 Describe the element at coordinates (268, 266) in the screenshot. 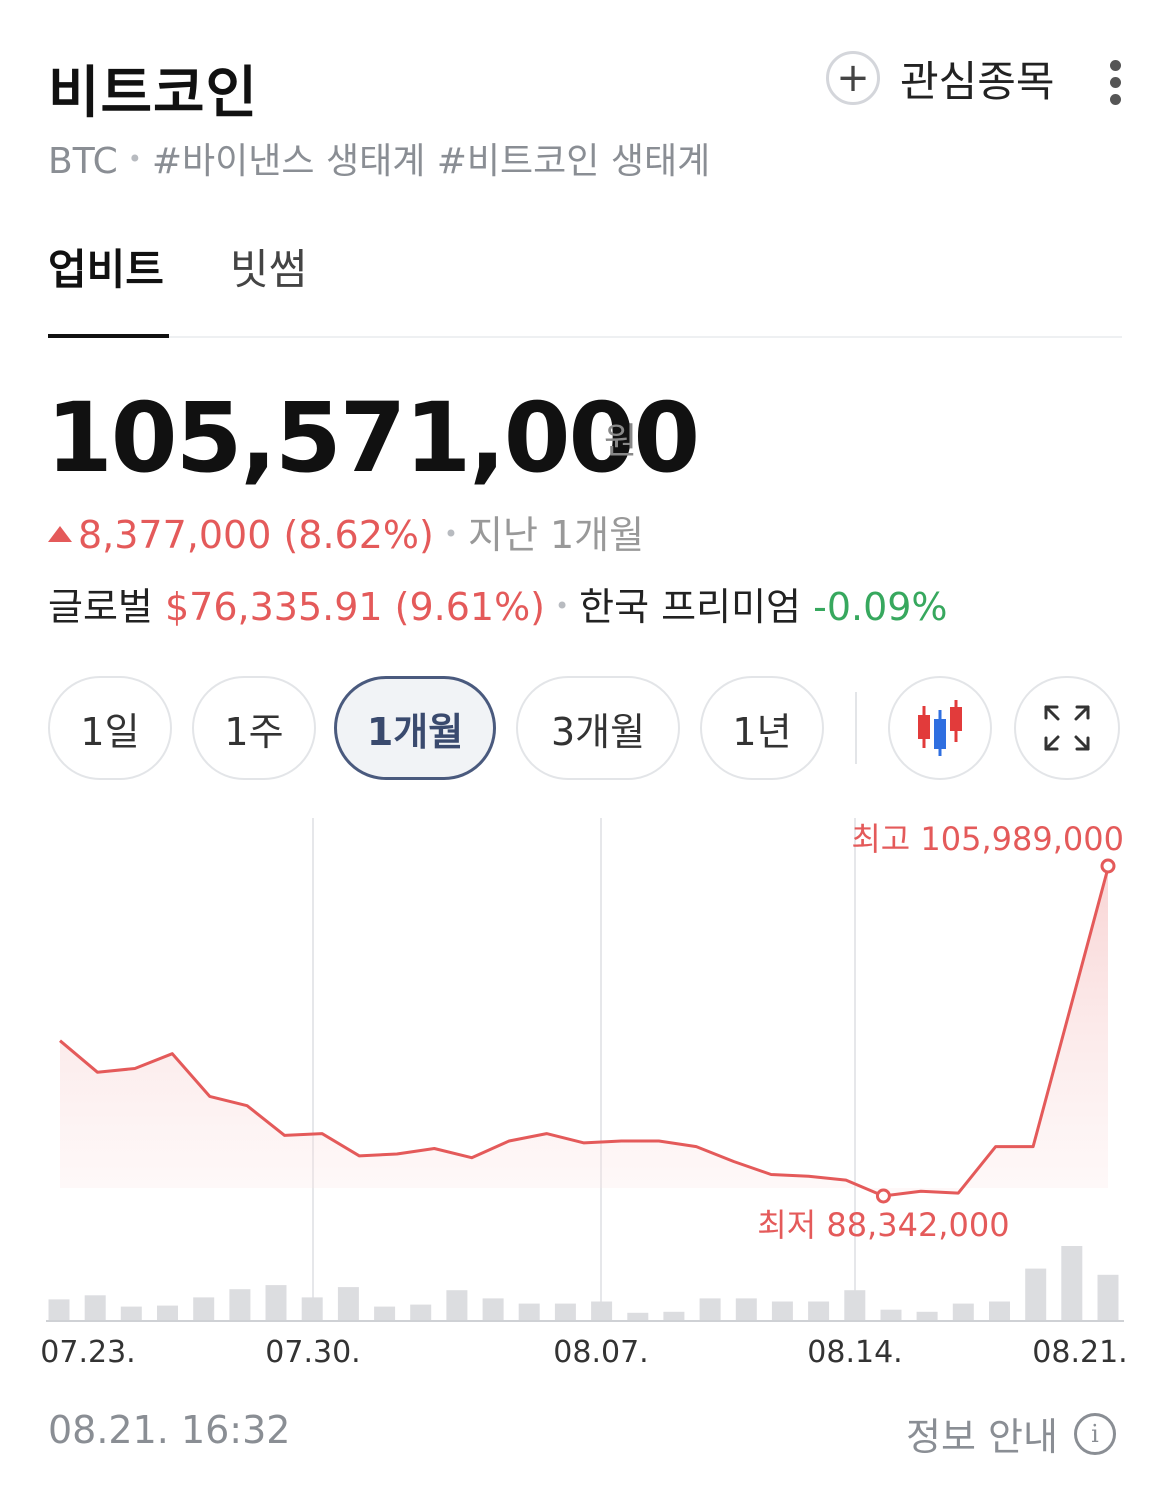

I see `tab-bithumb: 빗썸` at that location.